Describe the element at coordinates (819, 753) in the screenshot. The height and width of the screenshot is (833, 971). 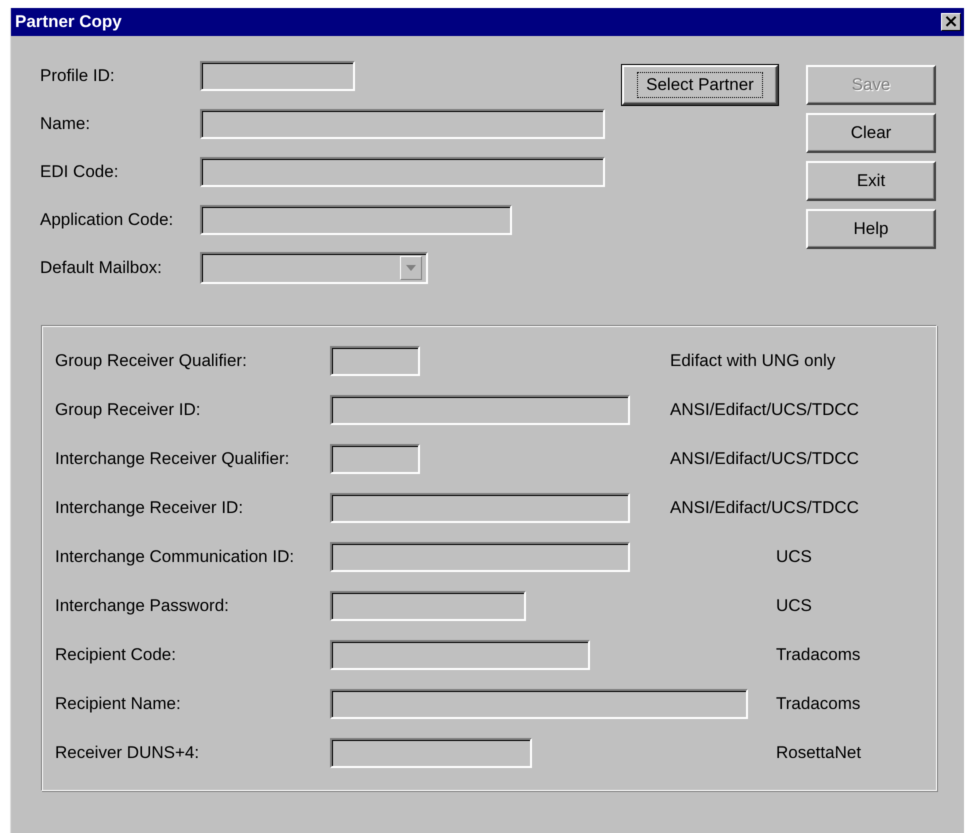
I see `field-note: RosettaNet` at that location.